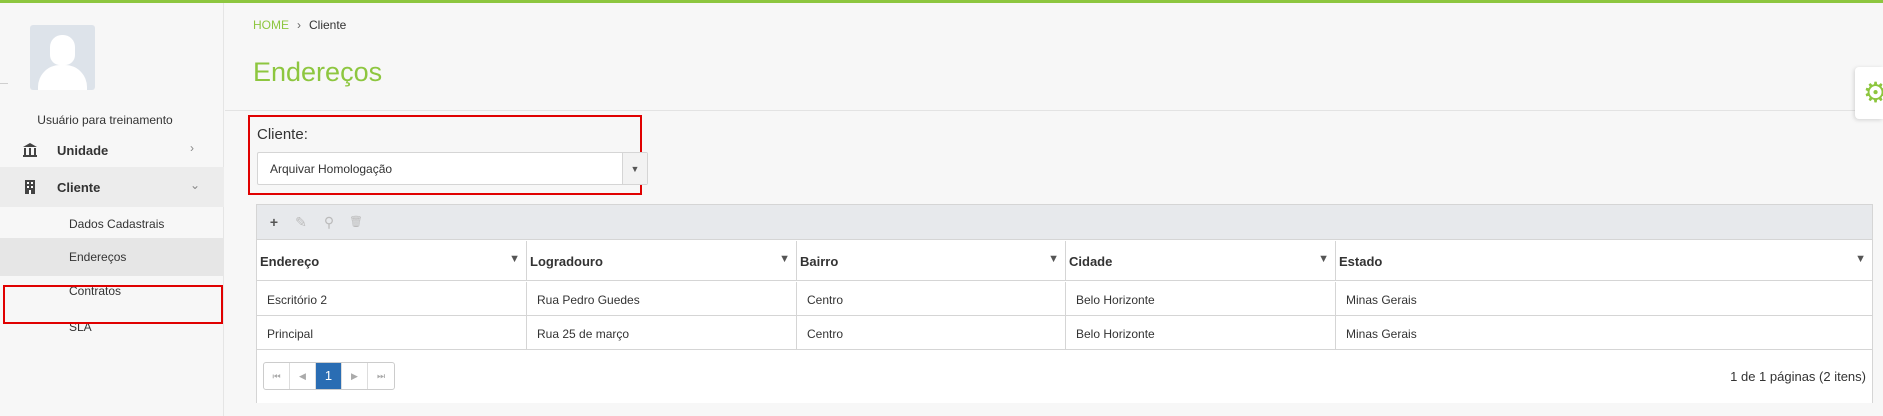 The height and width of the screenshot is (416, 1883). Describe the element at coordinates (662, 333) in the screenshot. I see `table-cell: Rua 25 de março` at that location.